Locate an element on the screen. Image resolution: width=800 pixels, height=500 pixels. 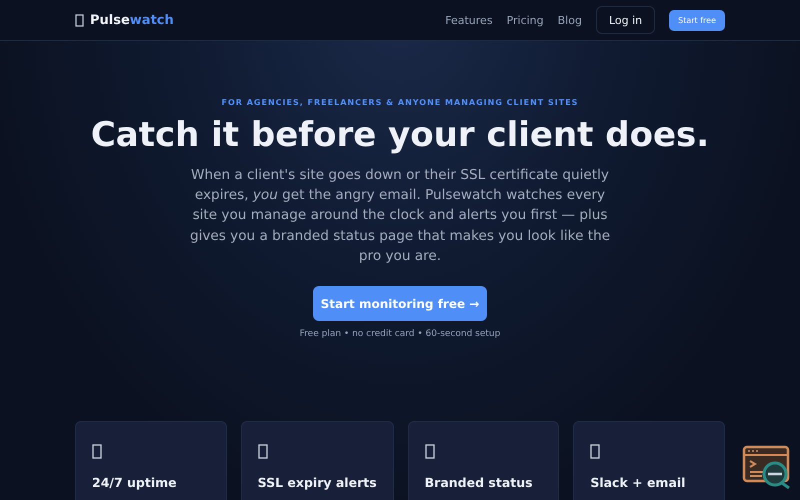
feature-title: SSL expiry alerts is located at coordinates (317, 483).